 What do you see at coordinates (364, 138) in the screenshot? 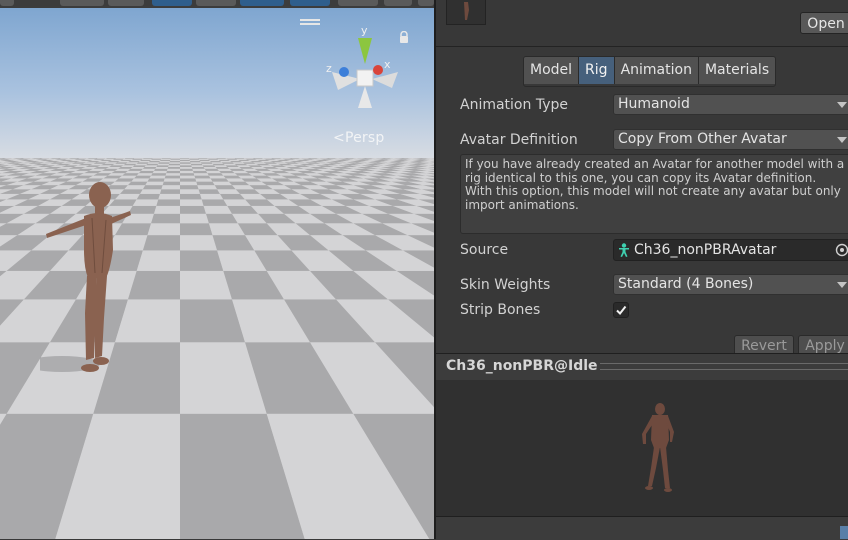
I see `camera-mode-text: Persp` at bounding box center [364, 138].